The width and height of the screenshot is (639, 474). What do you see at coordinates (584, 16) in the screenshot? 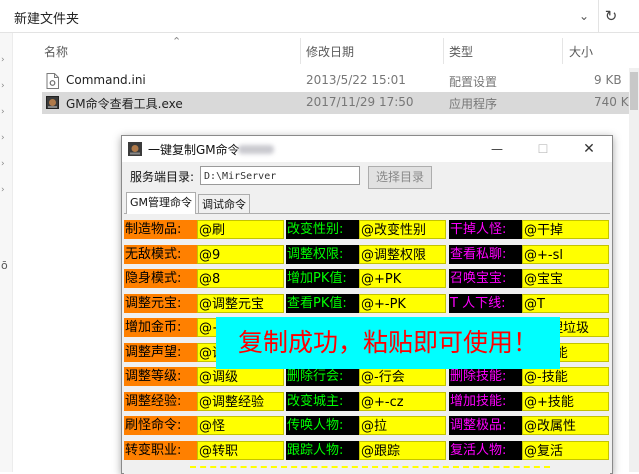
I see `chevron-down-icon: ⌄` at bounding box center [584, 16].